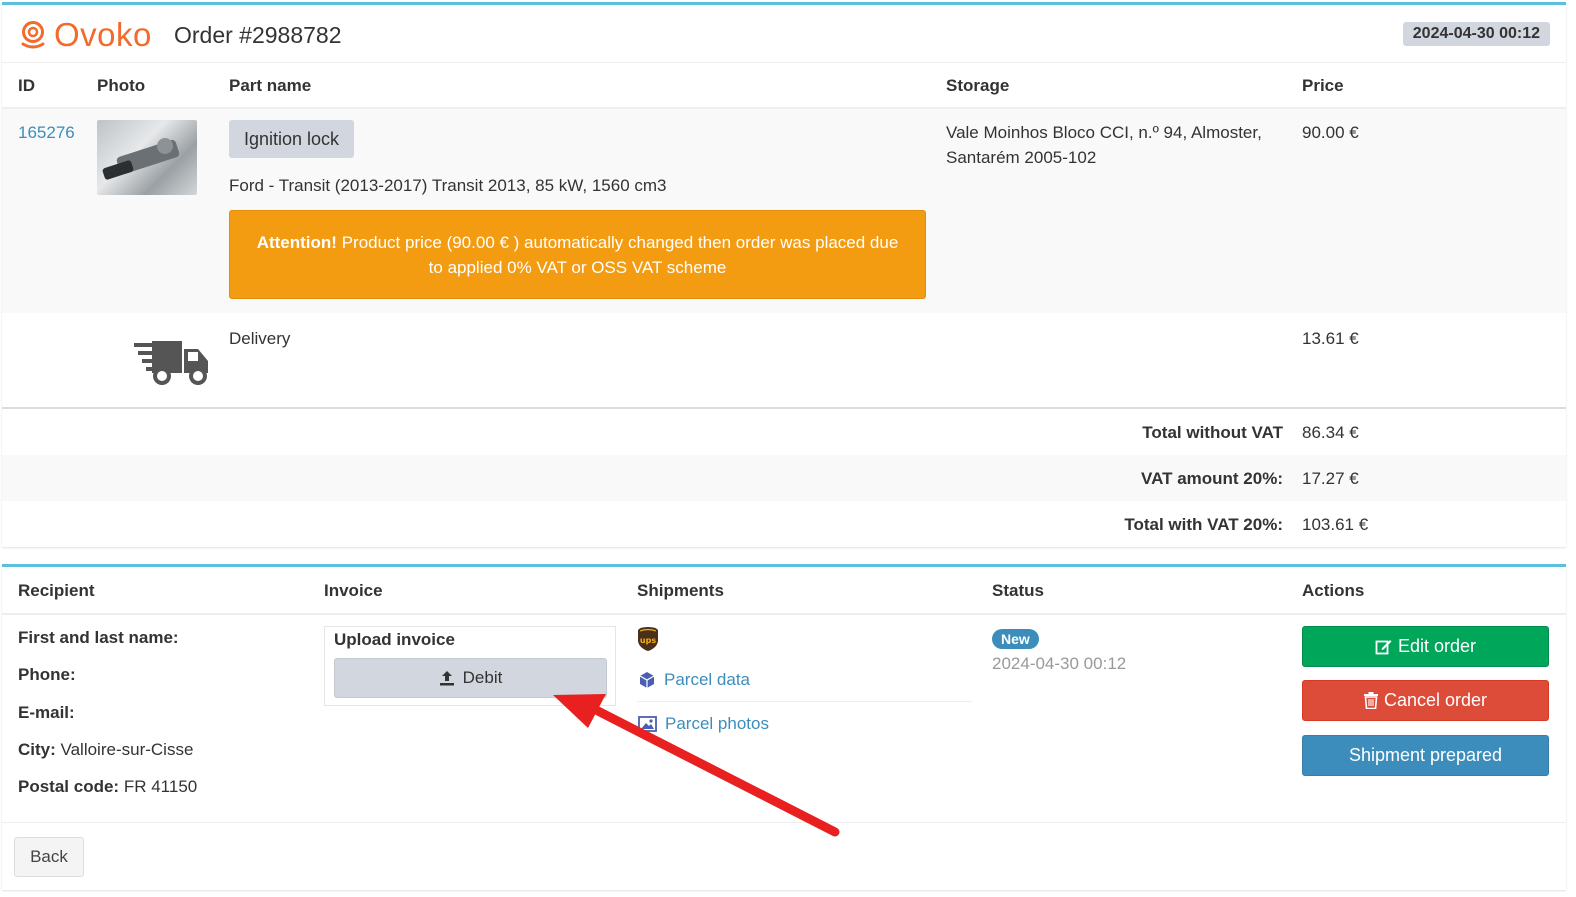 The width and height of the screenshot is (1576, 897). What do you see at coordinates (647, 724) in the screenshot?
I see `image-icon` at bounding box center [647, 724].